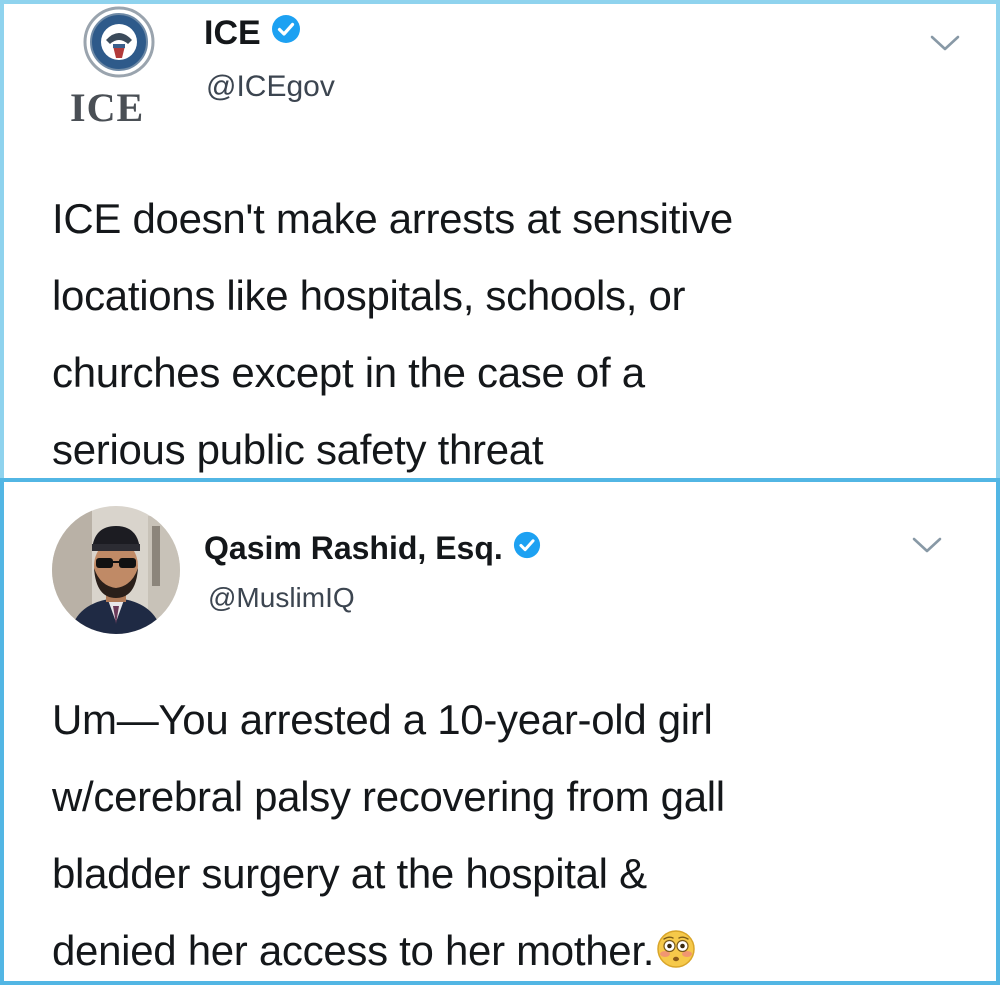  What do you see at coordinates (298, 449) in the screenshot?
I see `tweet-text-line: serious public safety threat` at bounding box center [298, 449].